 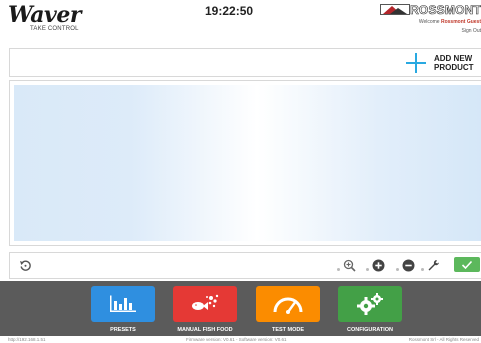 I want to click on welcome-prefix: Welcome, so click(x=429, y=22).